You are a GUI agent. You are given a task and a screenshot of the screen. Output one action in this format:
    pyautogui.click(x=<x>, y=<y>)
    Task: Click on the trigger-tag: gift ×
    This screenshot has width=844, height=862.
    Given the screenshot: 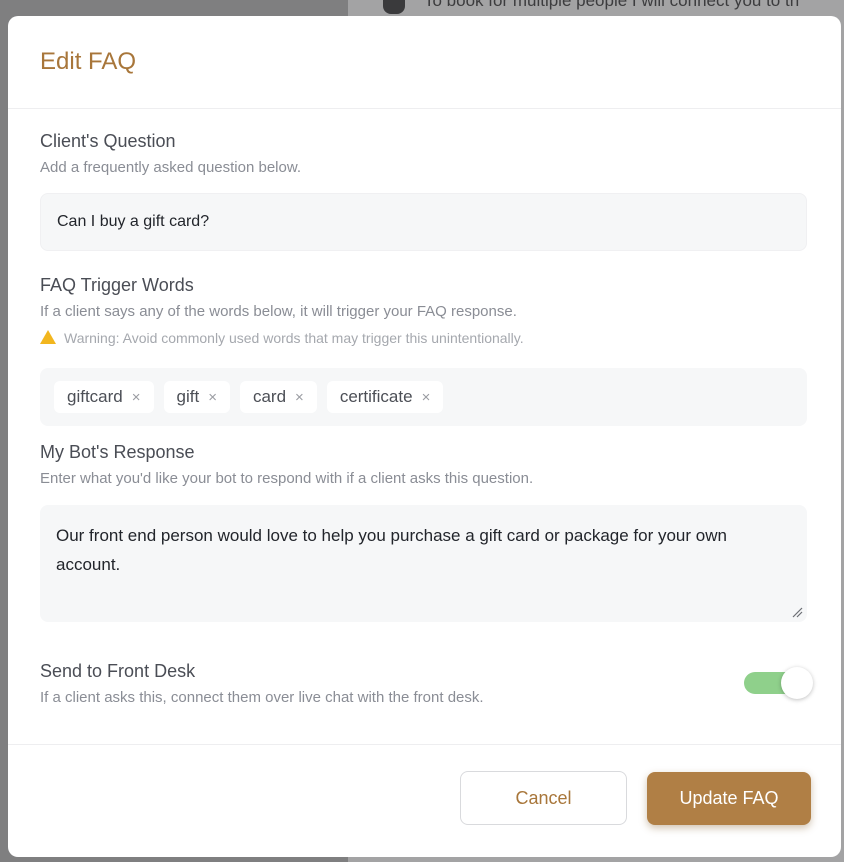 What is the action you would take?
    pyautogui.click(x=196, y=397)
    